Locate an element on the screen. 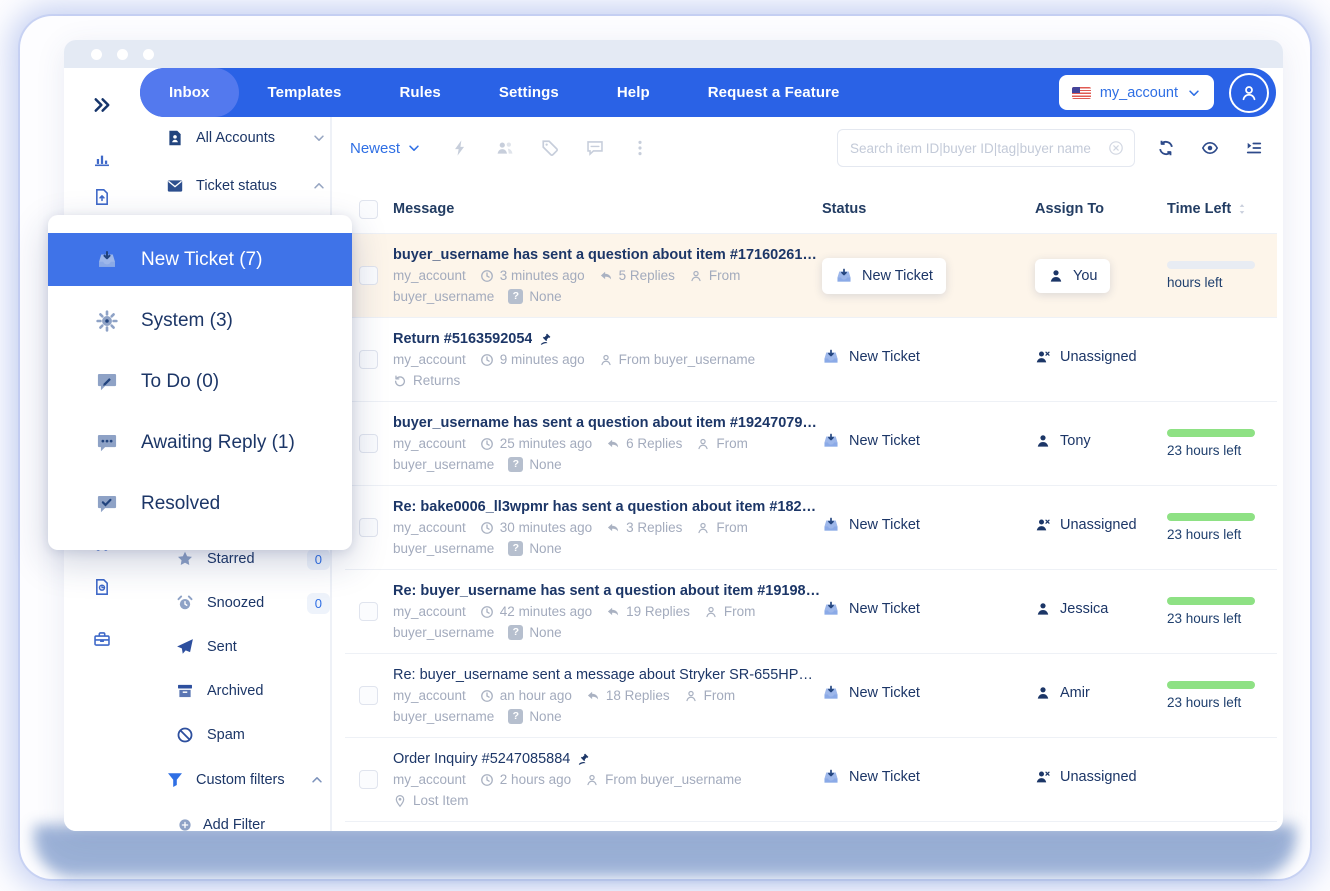 This screenshot has width=1330, height=891. custom-filters-label: Custom filters is located at coordinates (240, 780).